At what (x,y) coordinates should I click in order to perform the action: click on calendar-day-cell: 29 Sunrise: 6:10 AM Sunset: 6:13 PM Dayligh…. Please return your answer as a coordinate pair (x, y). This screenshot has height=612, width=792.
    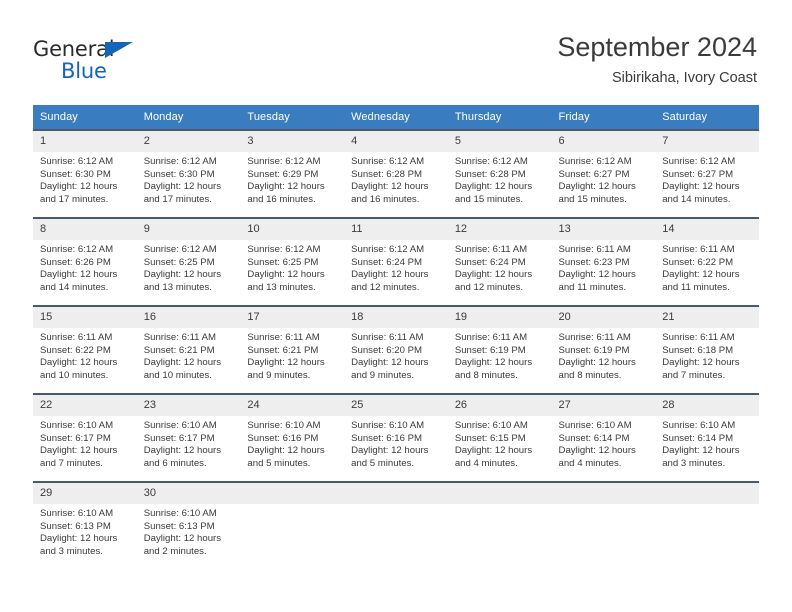
    Looking at the image, I should click on (85, 525).